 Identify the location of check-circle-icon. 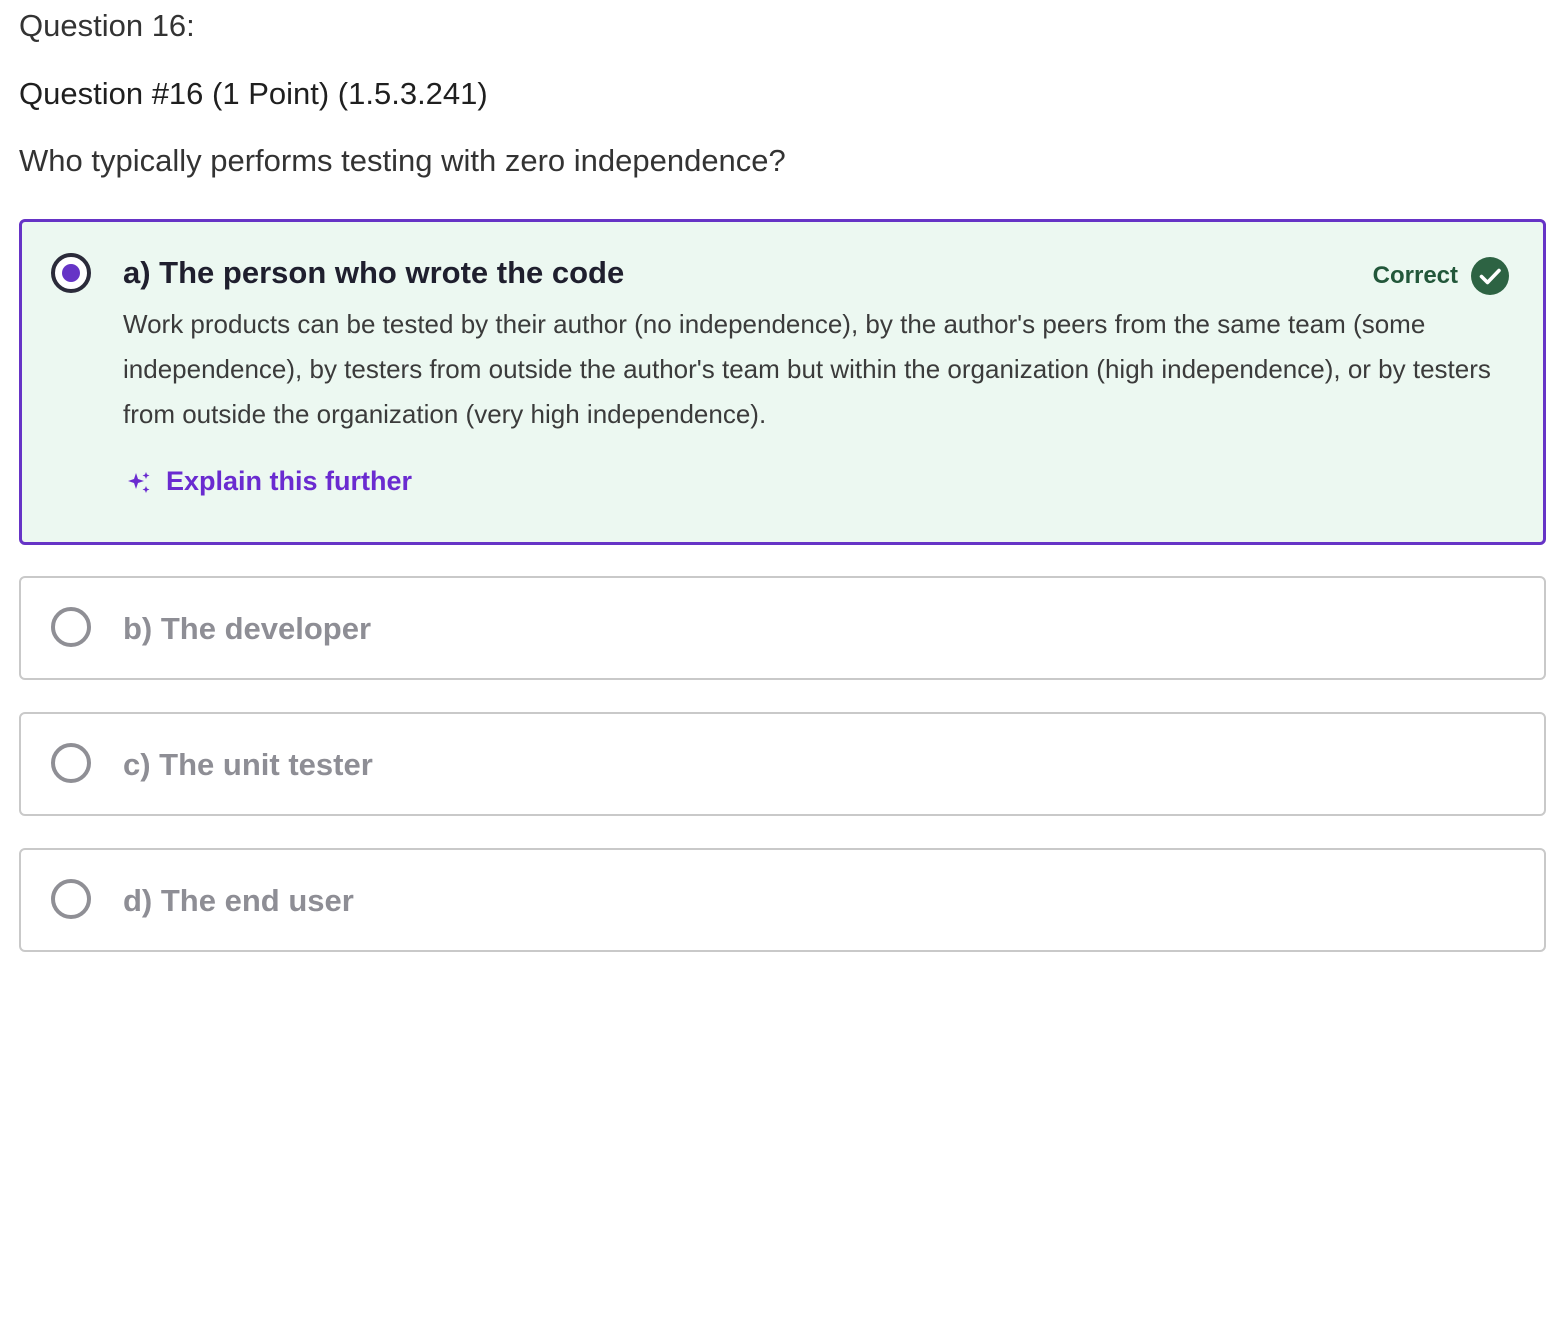
(1490, 276).